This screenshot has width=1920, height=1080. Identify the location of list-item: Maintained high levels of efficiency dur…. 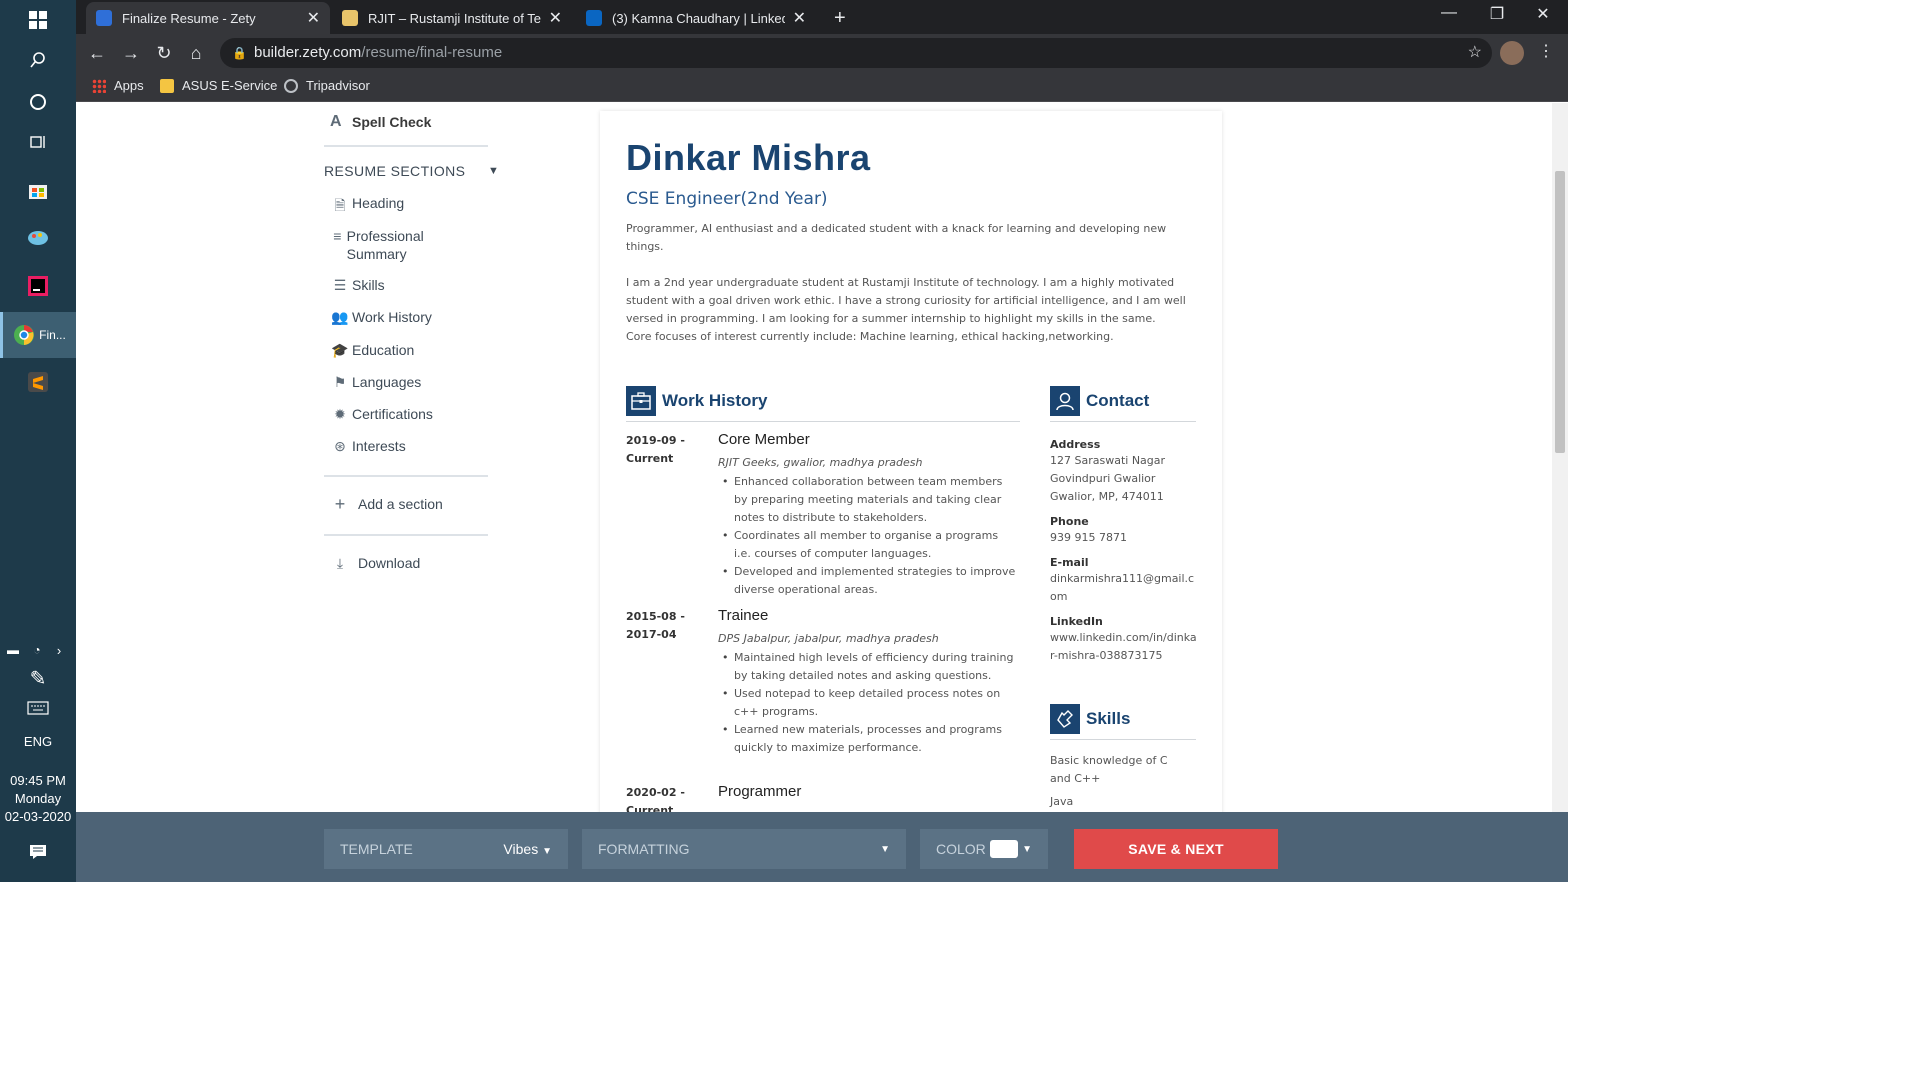
(868, 667).